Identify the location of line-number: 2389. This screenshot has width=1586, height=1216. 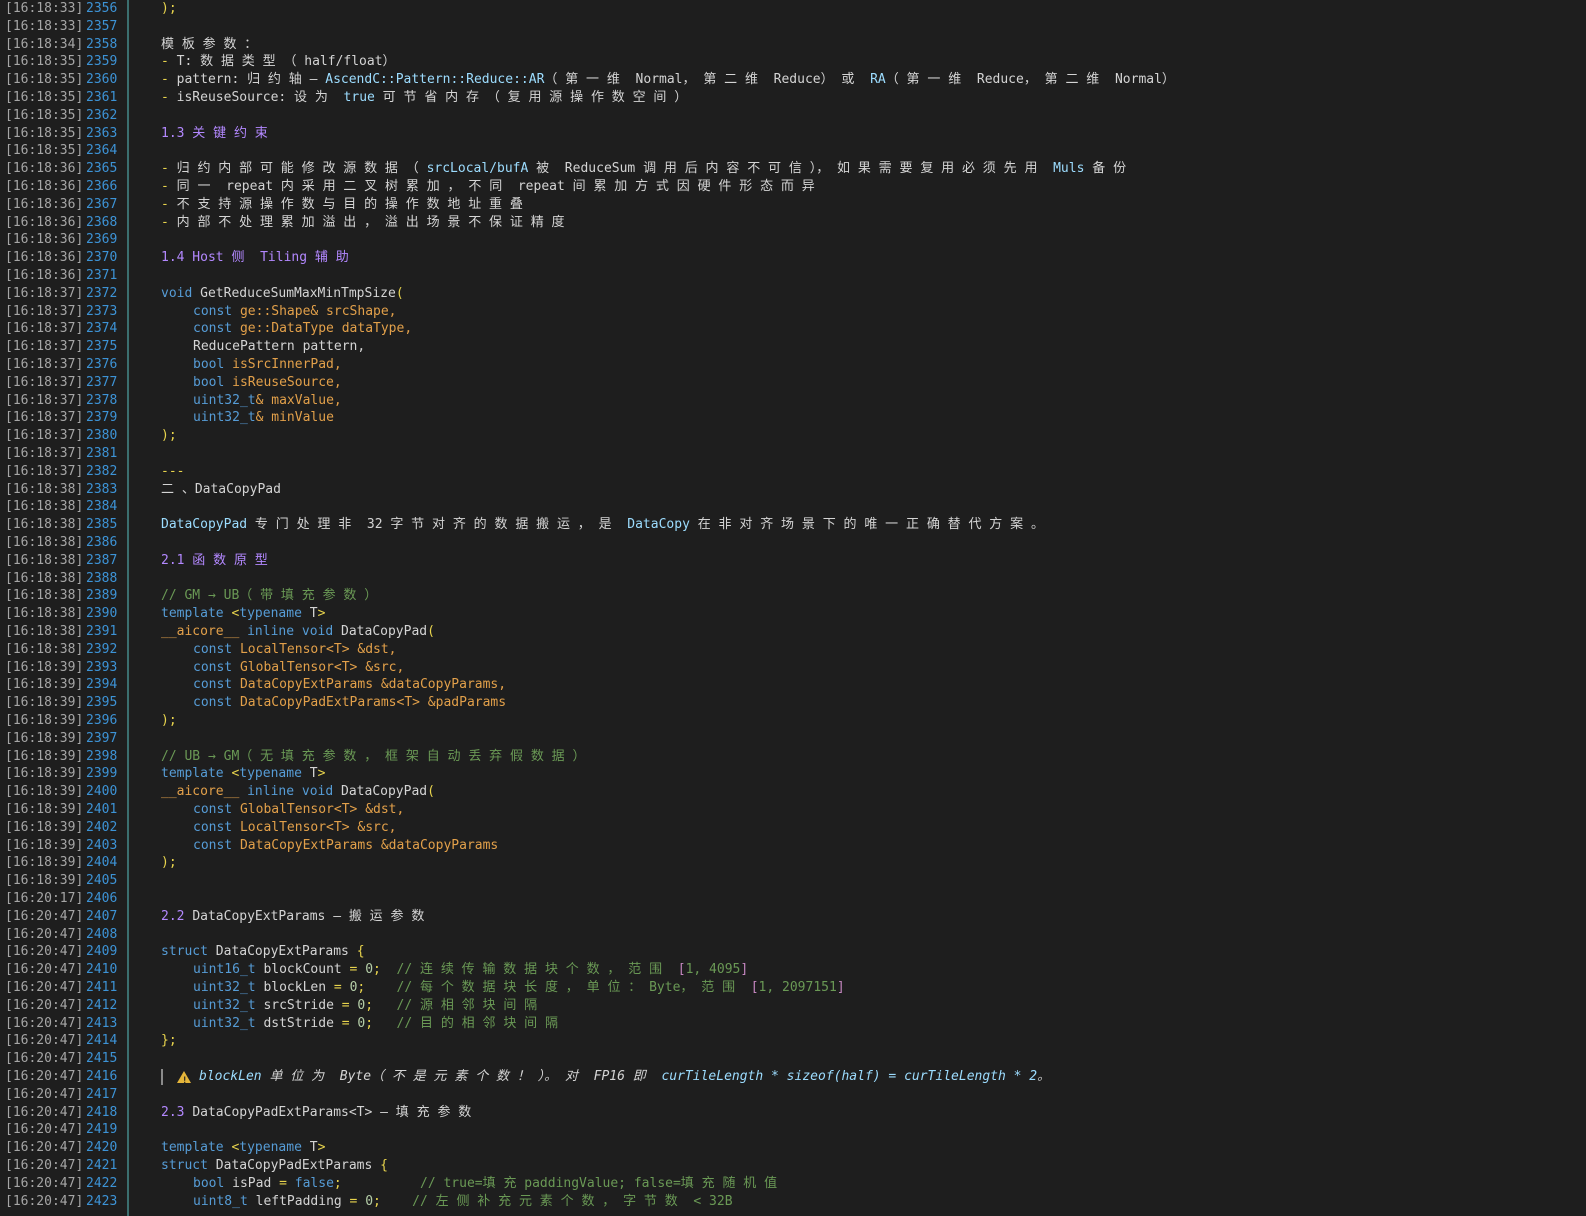
(102, 596).